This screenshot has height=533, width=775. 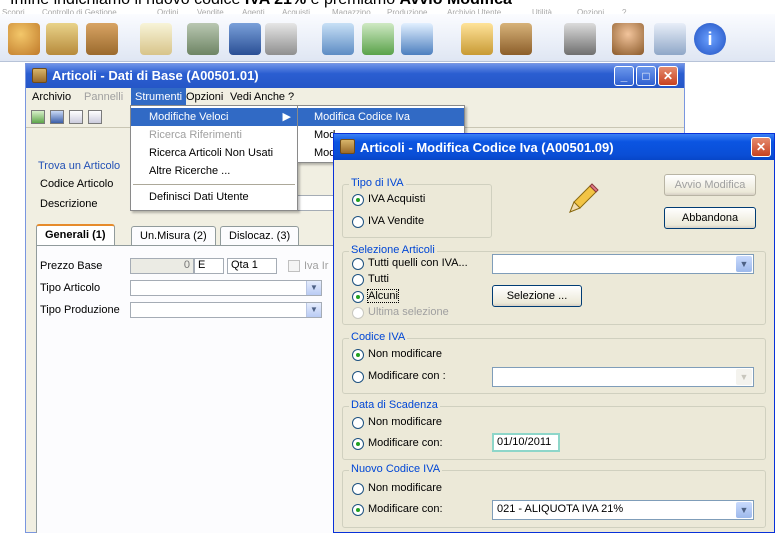 What do you see at coordinates (347, 146) in the screenshot?
I see `dialog-window-icon` at bounding box center [347, 146].